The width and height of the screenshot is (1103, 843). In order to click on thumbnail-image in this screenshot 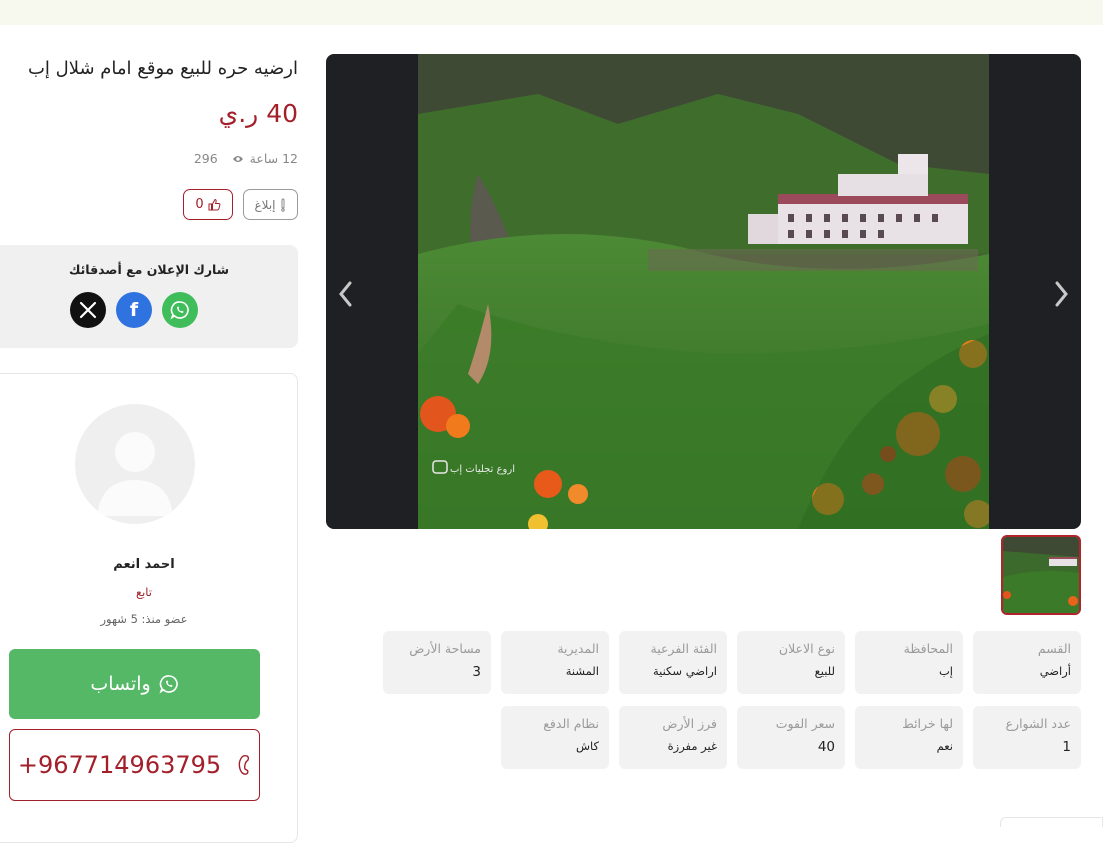, I will do `click(1041, 575)`.